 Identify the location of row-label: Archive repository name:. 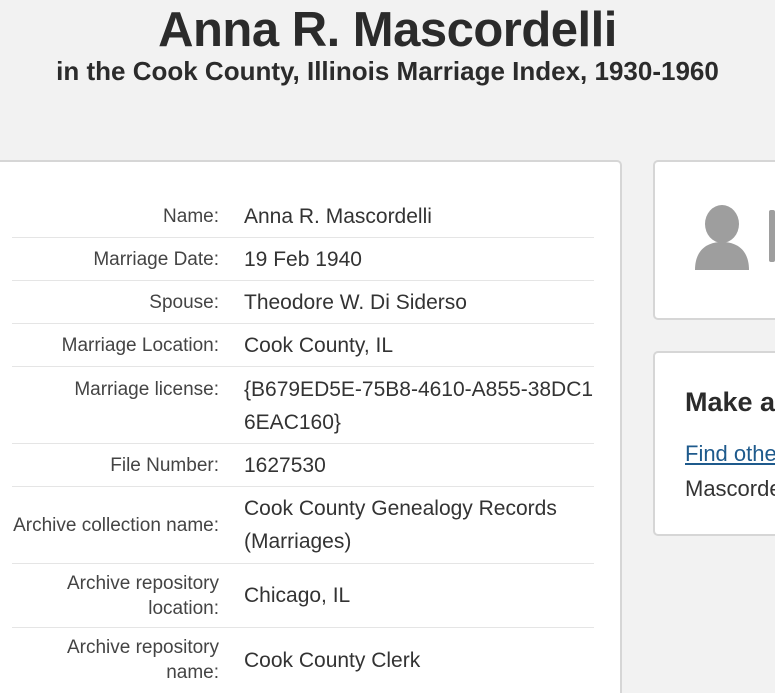
(142, 660).